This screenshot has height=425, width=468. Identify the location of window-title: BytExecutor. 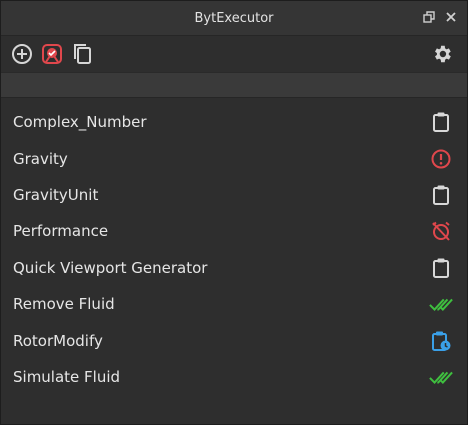
(234, 18).